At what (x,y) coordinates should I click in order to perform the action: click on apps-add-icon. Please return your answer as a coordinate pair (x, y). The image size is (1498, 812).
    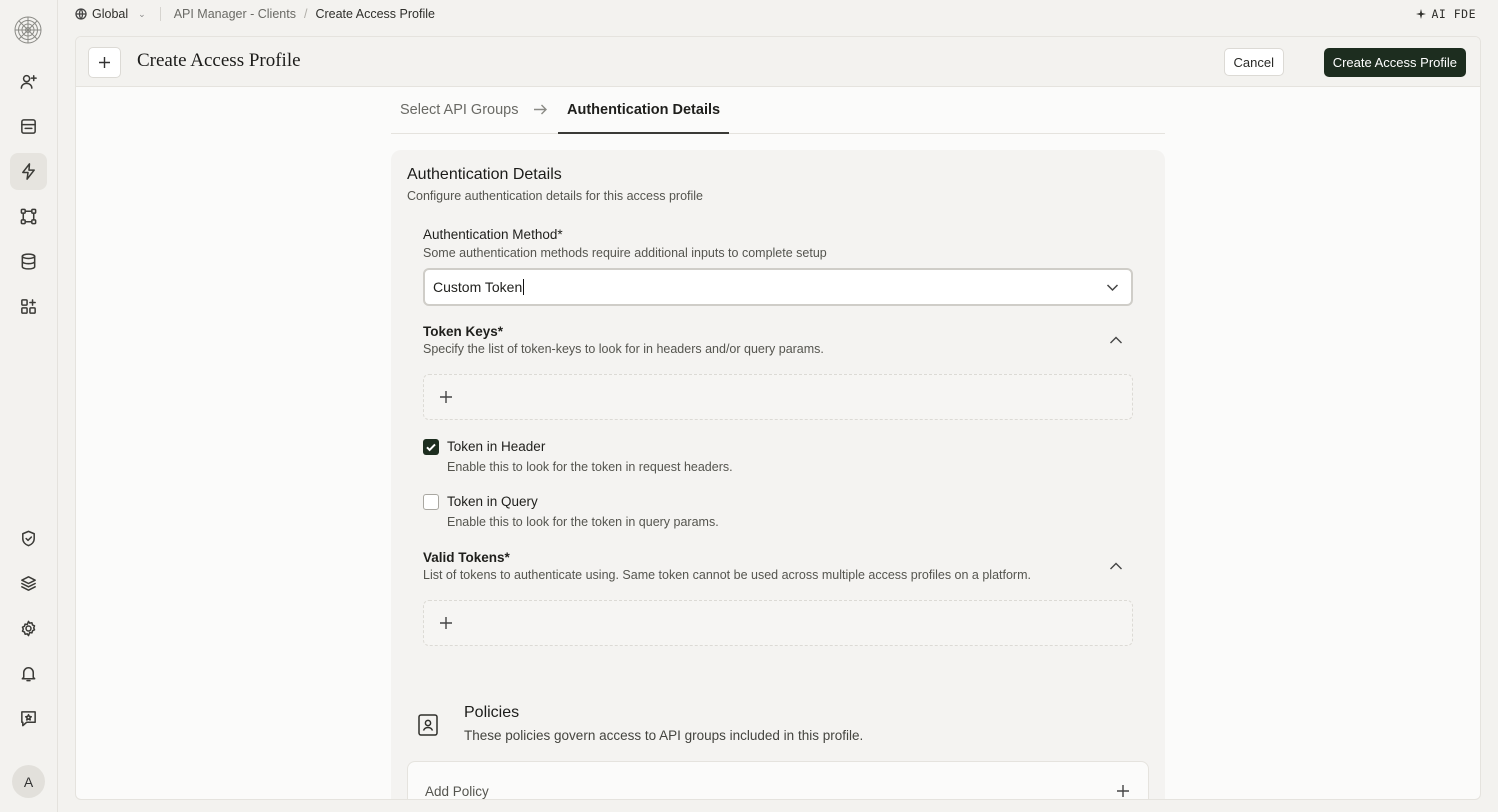
    Looking at the image, I should click on (28, 306).